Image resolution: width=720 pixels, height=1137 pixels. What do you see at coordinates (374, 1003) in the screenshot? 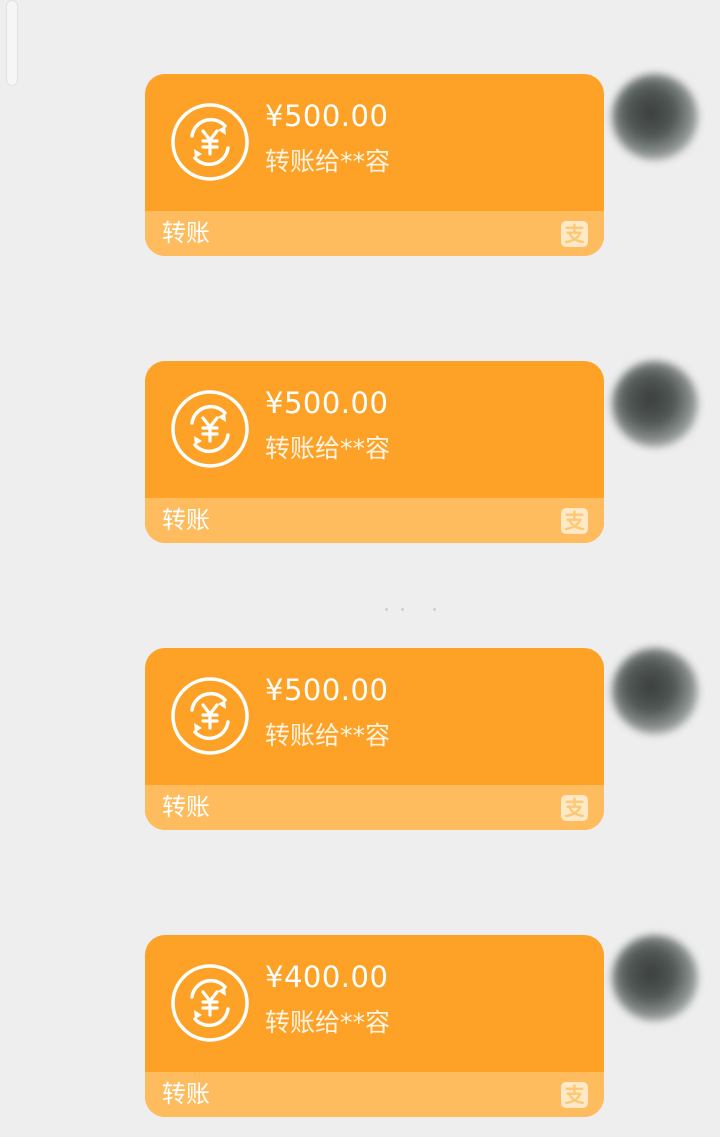
I see `transfer-card-body: ¥400.00 转账给**容` at bounding box center [374, 1003].